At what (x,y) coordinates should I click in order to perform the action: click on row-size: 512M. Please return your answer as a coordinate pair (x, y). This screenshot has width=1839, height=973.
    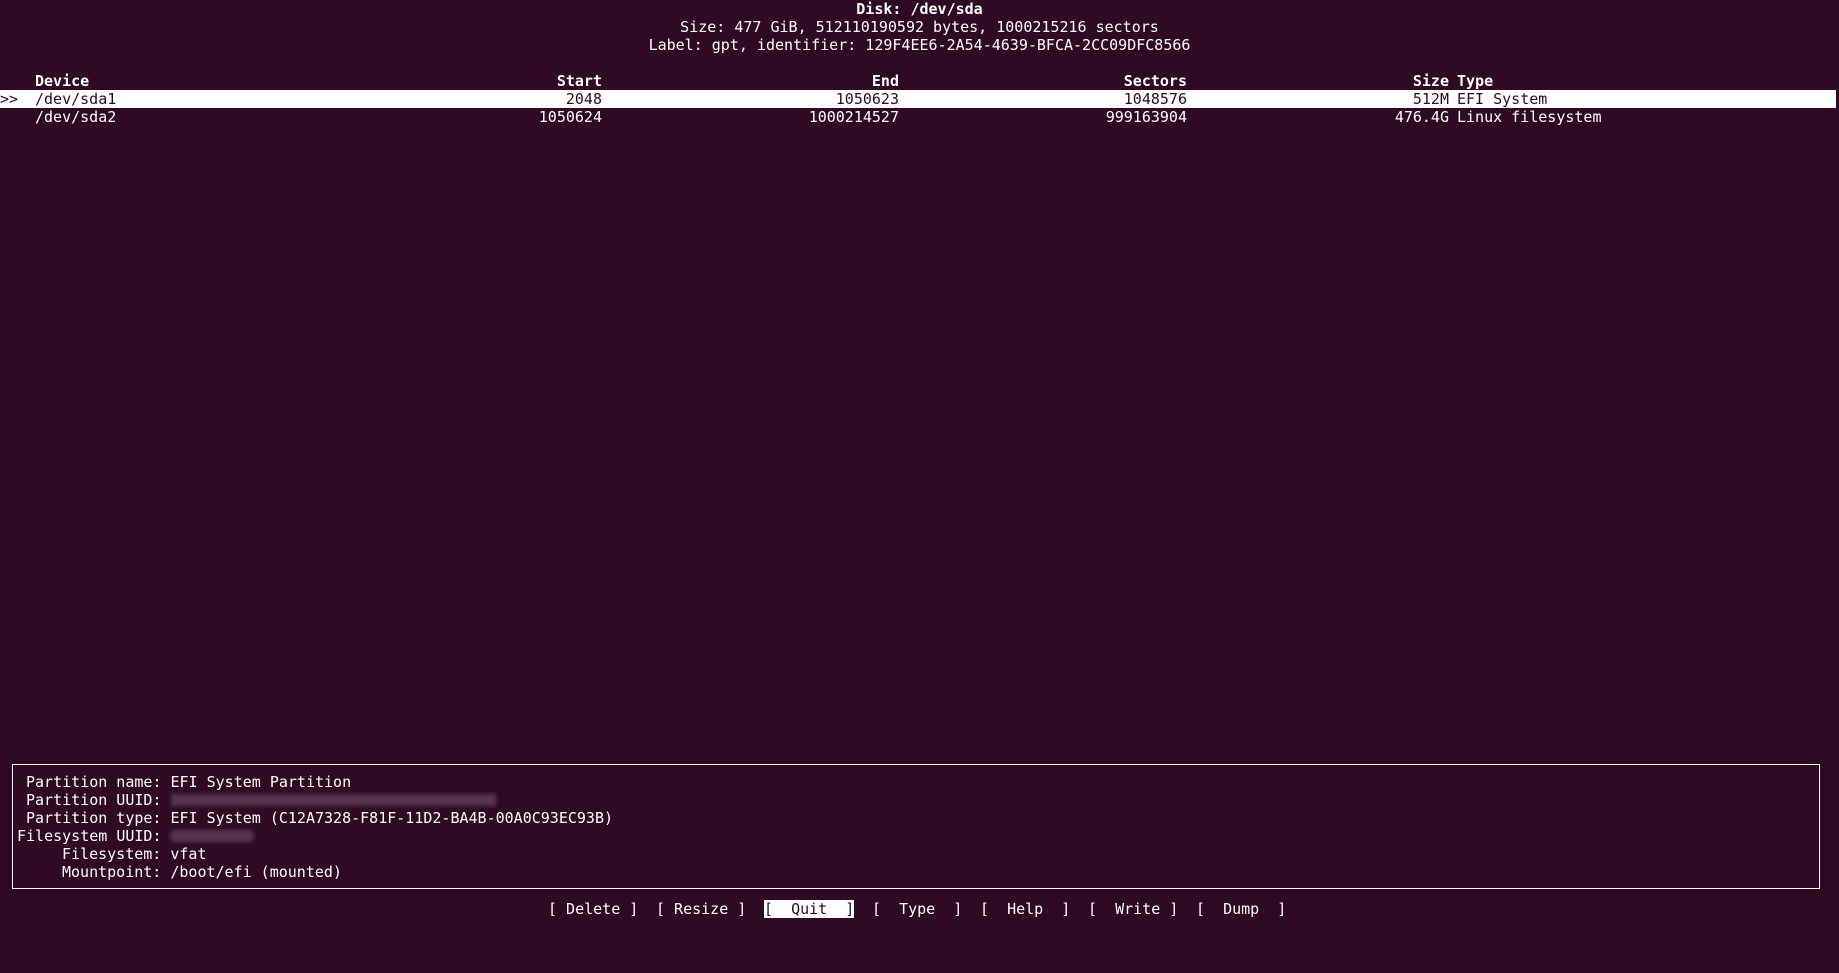
    Looking at the image, I should click on (1431, 99).